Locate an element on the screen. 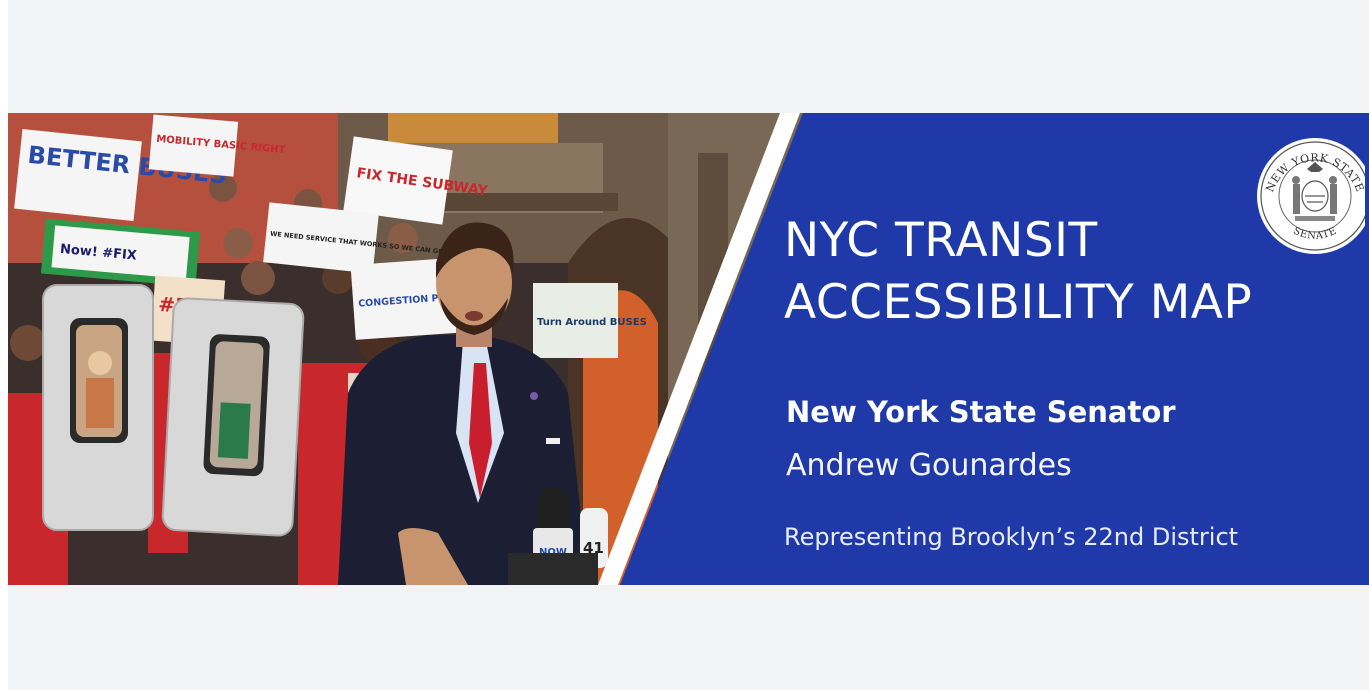 Image resolution: width=1369 pixels, height=690 pixels. banner-title-line-2: ACCESSIBILITY MAP is located at coordinates (1018, 302).